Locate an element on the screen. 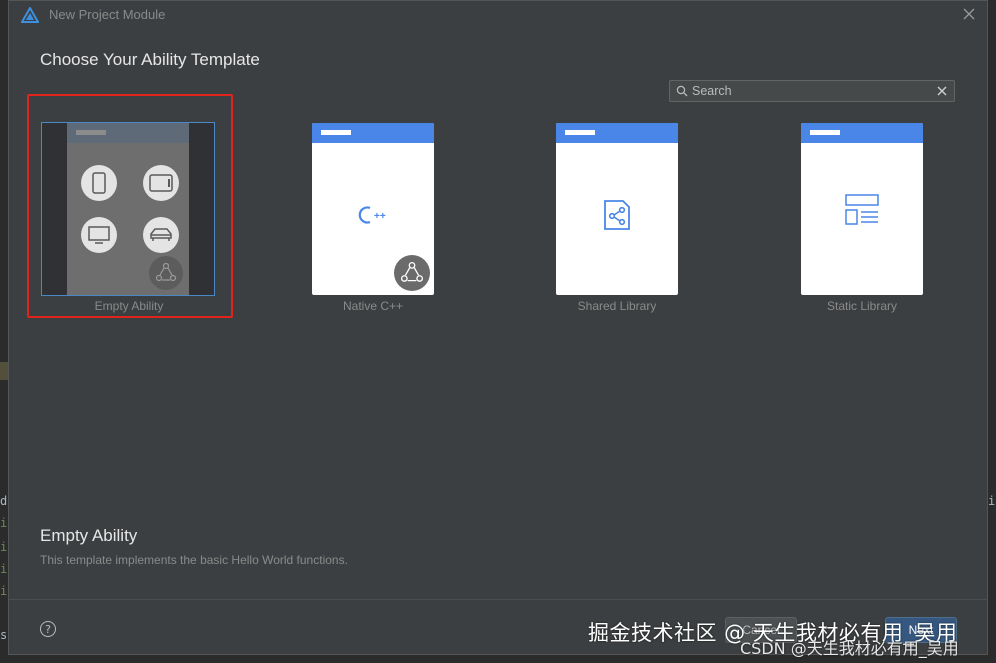 Image resolution: width=996 pixels, height=663 pixels. close-icon is located at coordinates (969, 14).